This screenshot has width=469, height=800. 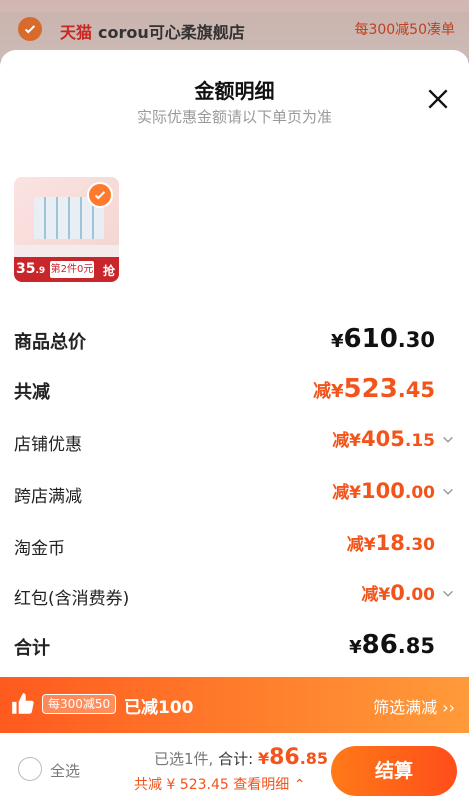 I want to click on row-red-packet: 红包(含消费券) 减¥0.00, so click(x=234, y=596).